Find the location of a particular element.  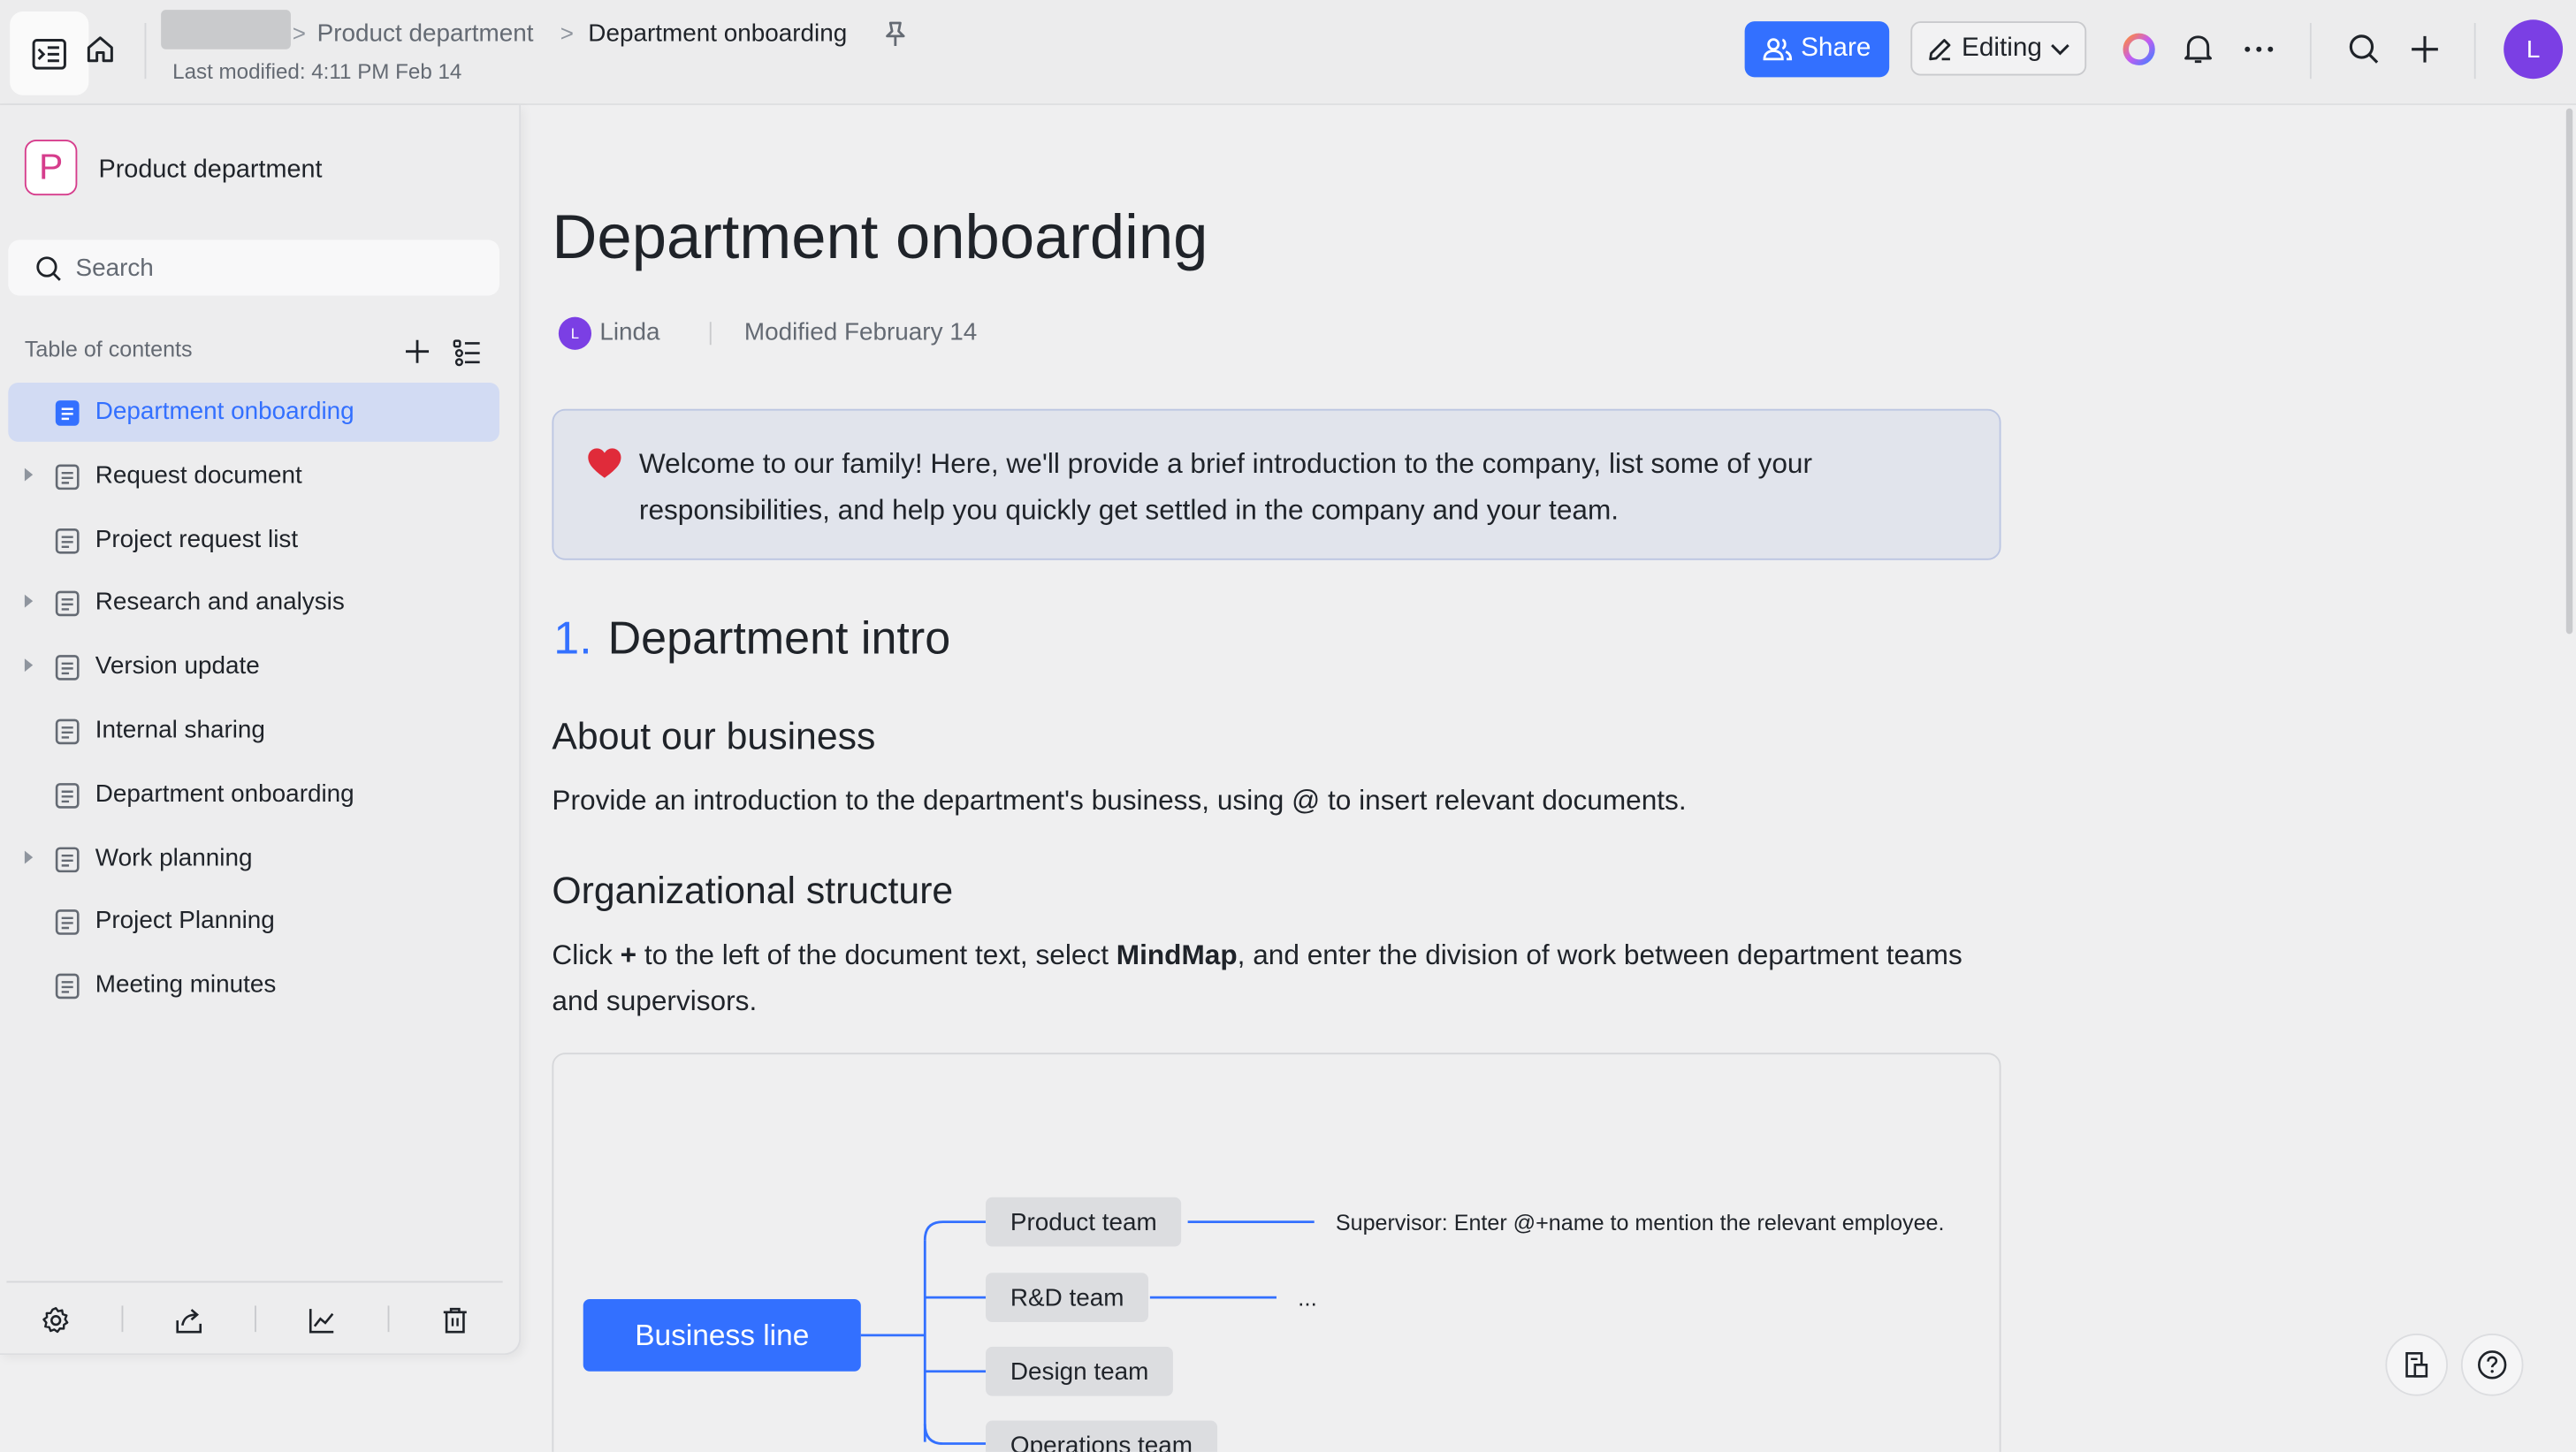

toc-item-label: Research and analysis is located at coordinates (220, 603).